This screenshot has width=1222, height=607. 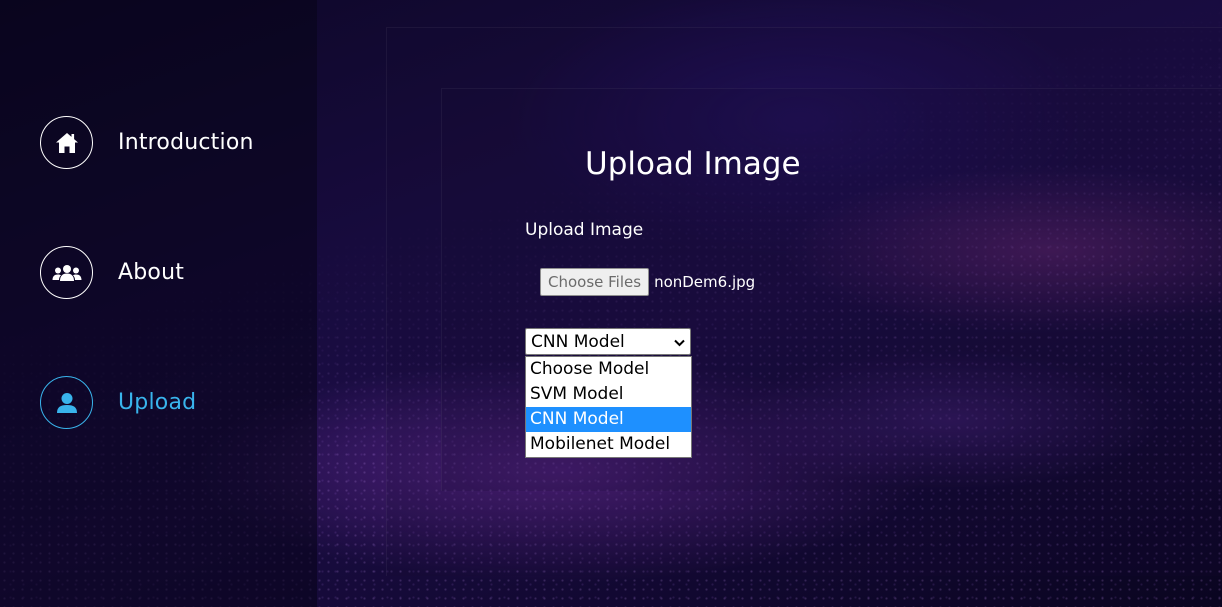 What do you see at coordinates (66, 142) in the screenshot?
I see `home-icon` at bounding box center [66, 142].